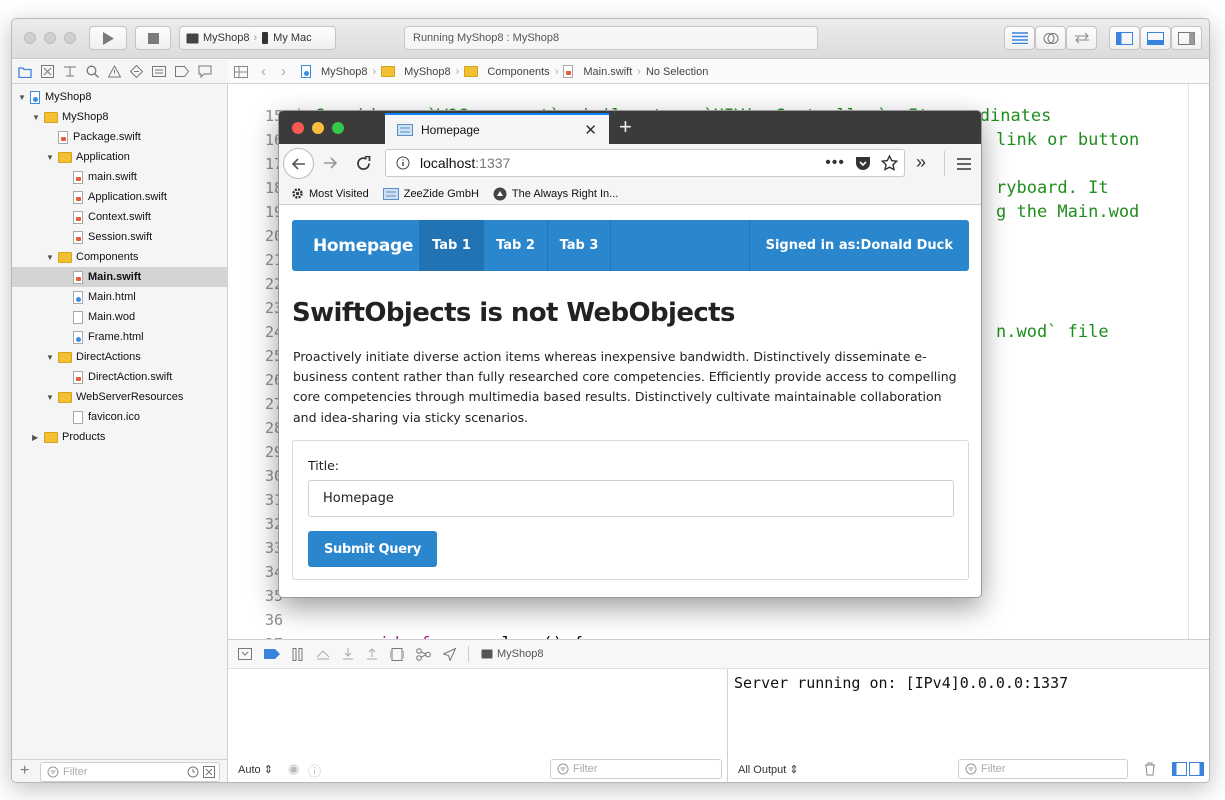 This screenshot has height=800, width=1225. I want to click on tree-row-file: Session.swift, so click(120, 237).